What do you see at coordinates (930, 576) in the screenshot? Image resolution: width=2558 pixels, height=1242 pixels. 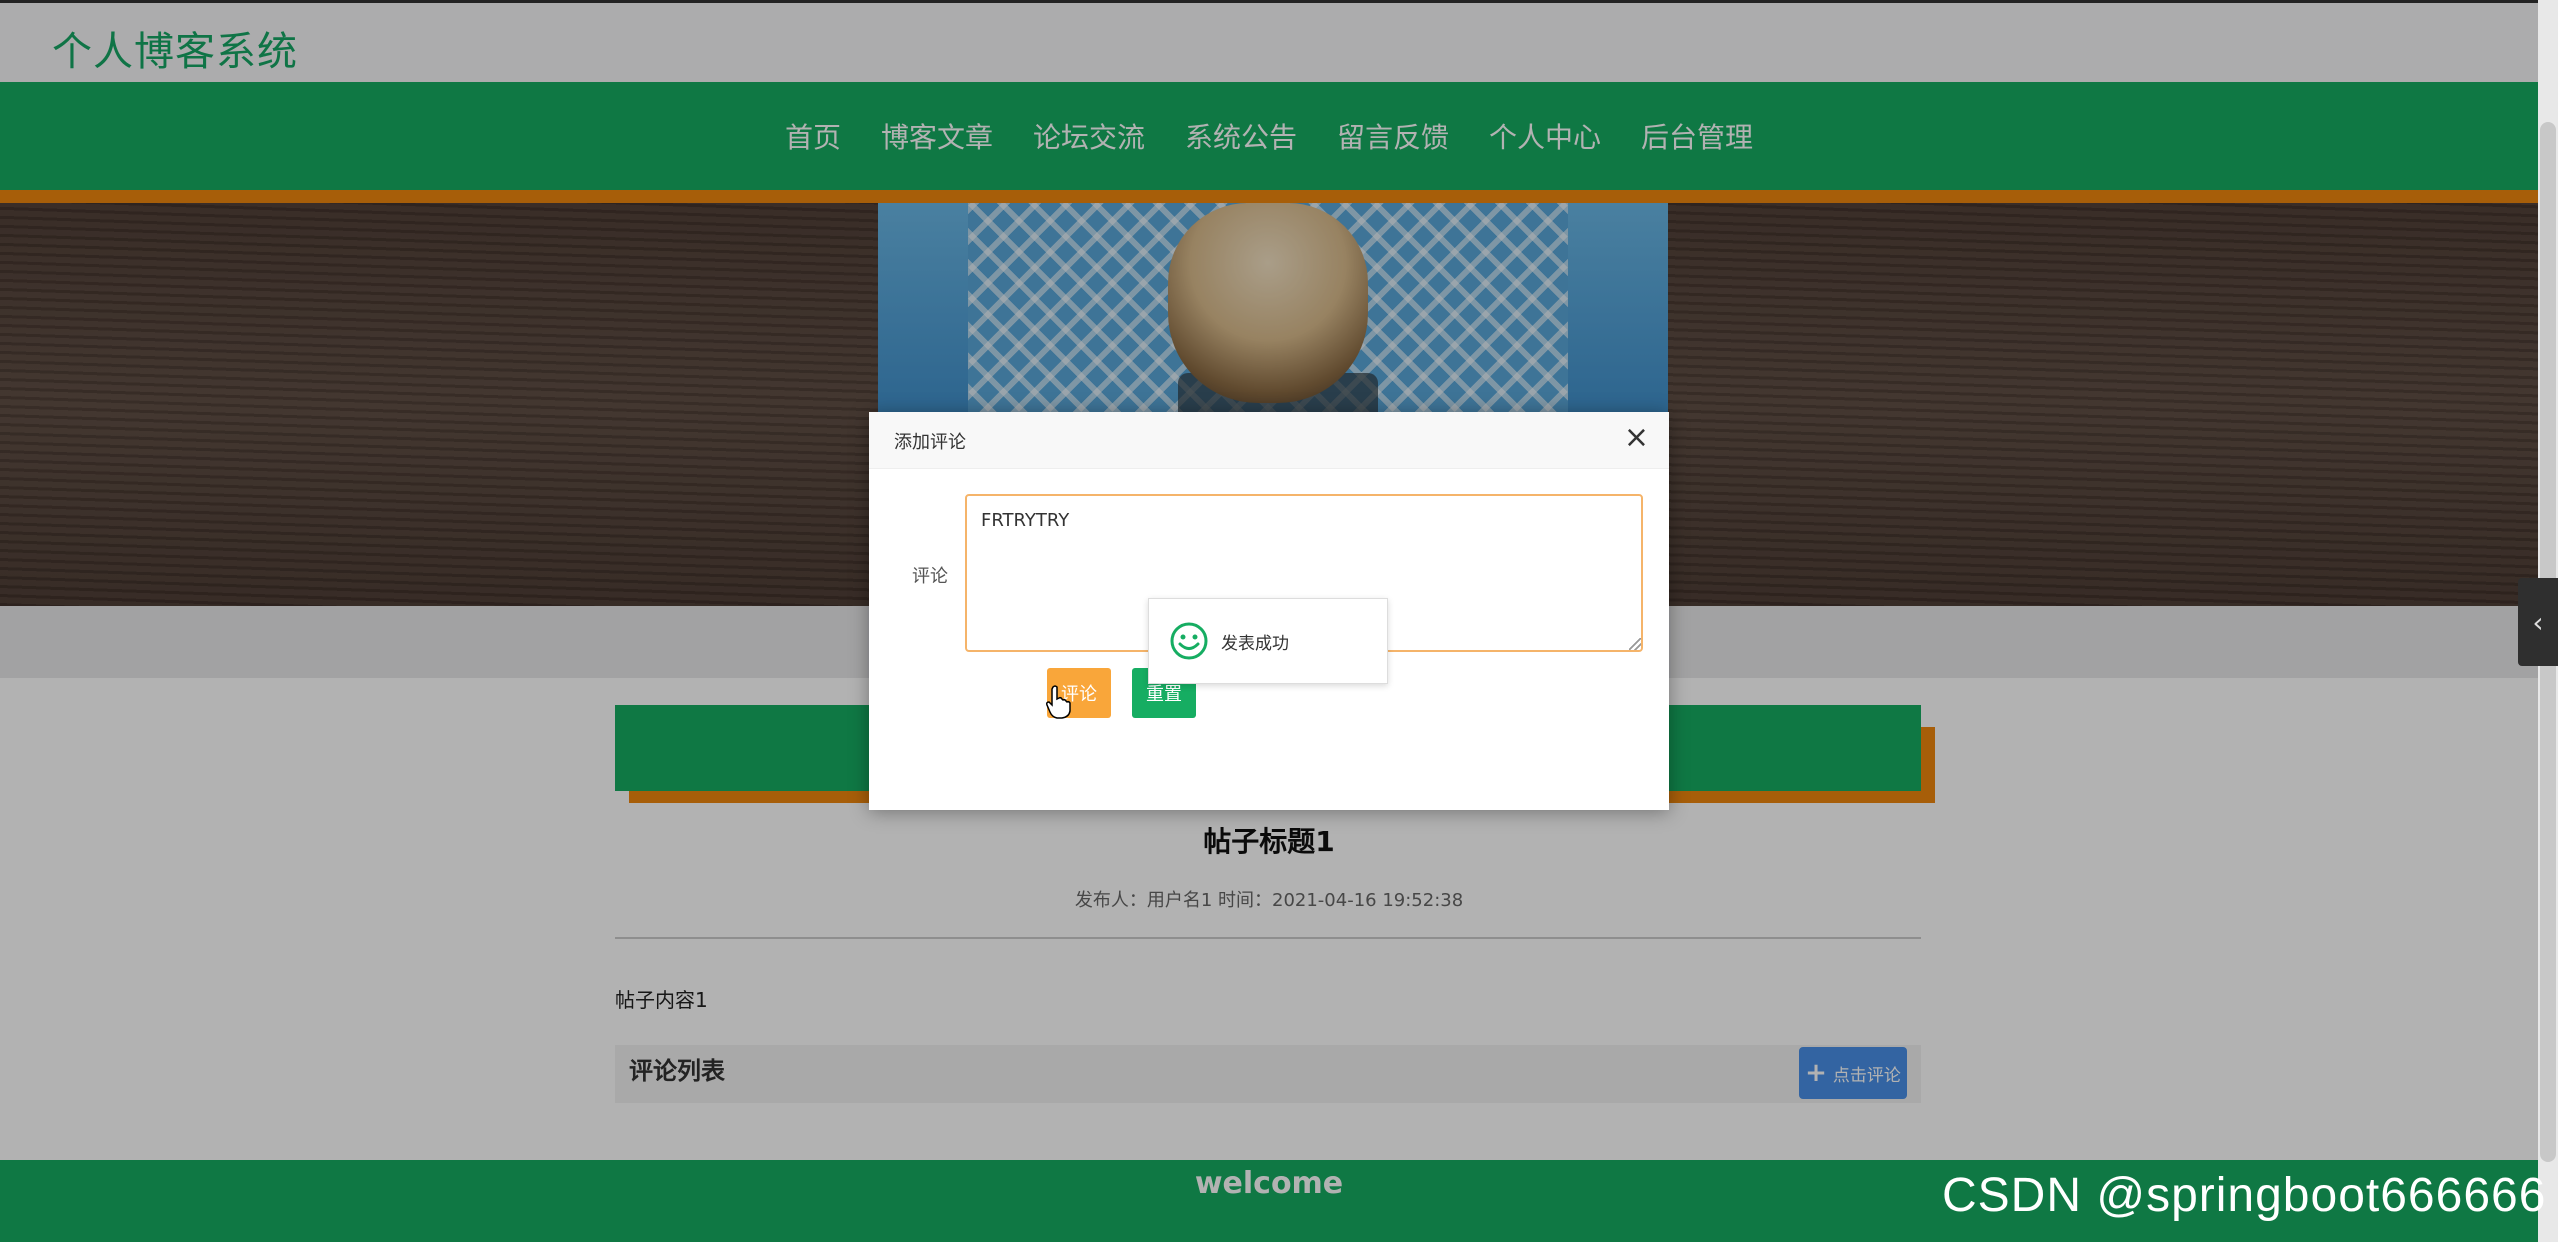 I see `comment-field-label: 评论` at bounding box center [930, 576].